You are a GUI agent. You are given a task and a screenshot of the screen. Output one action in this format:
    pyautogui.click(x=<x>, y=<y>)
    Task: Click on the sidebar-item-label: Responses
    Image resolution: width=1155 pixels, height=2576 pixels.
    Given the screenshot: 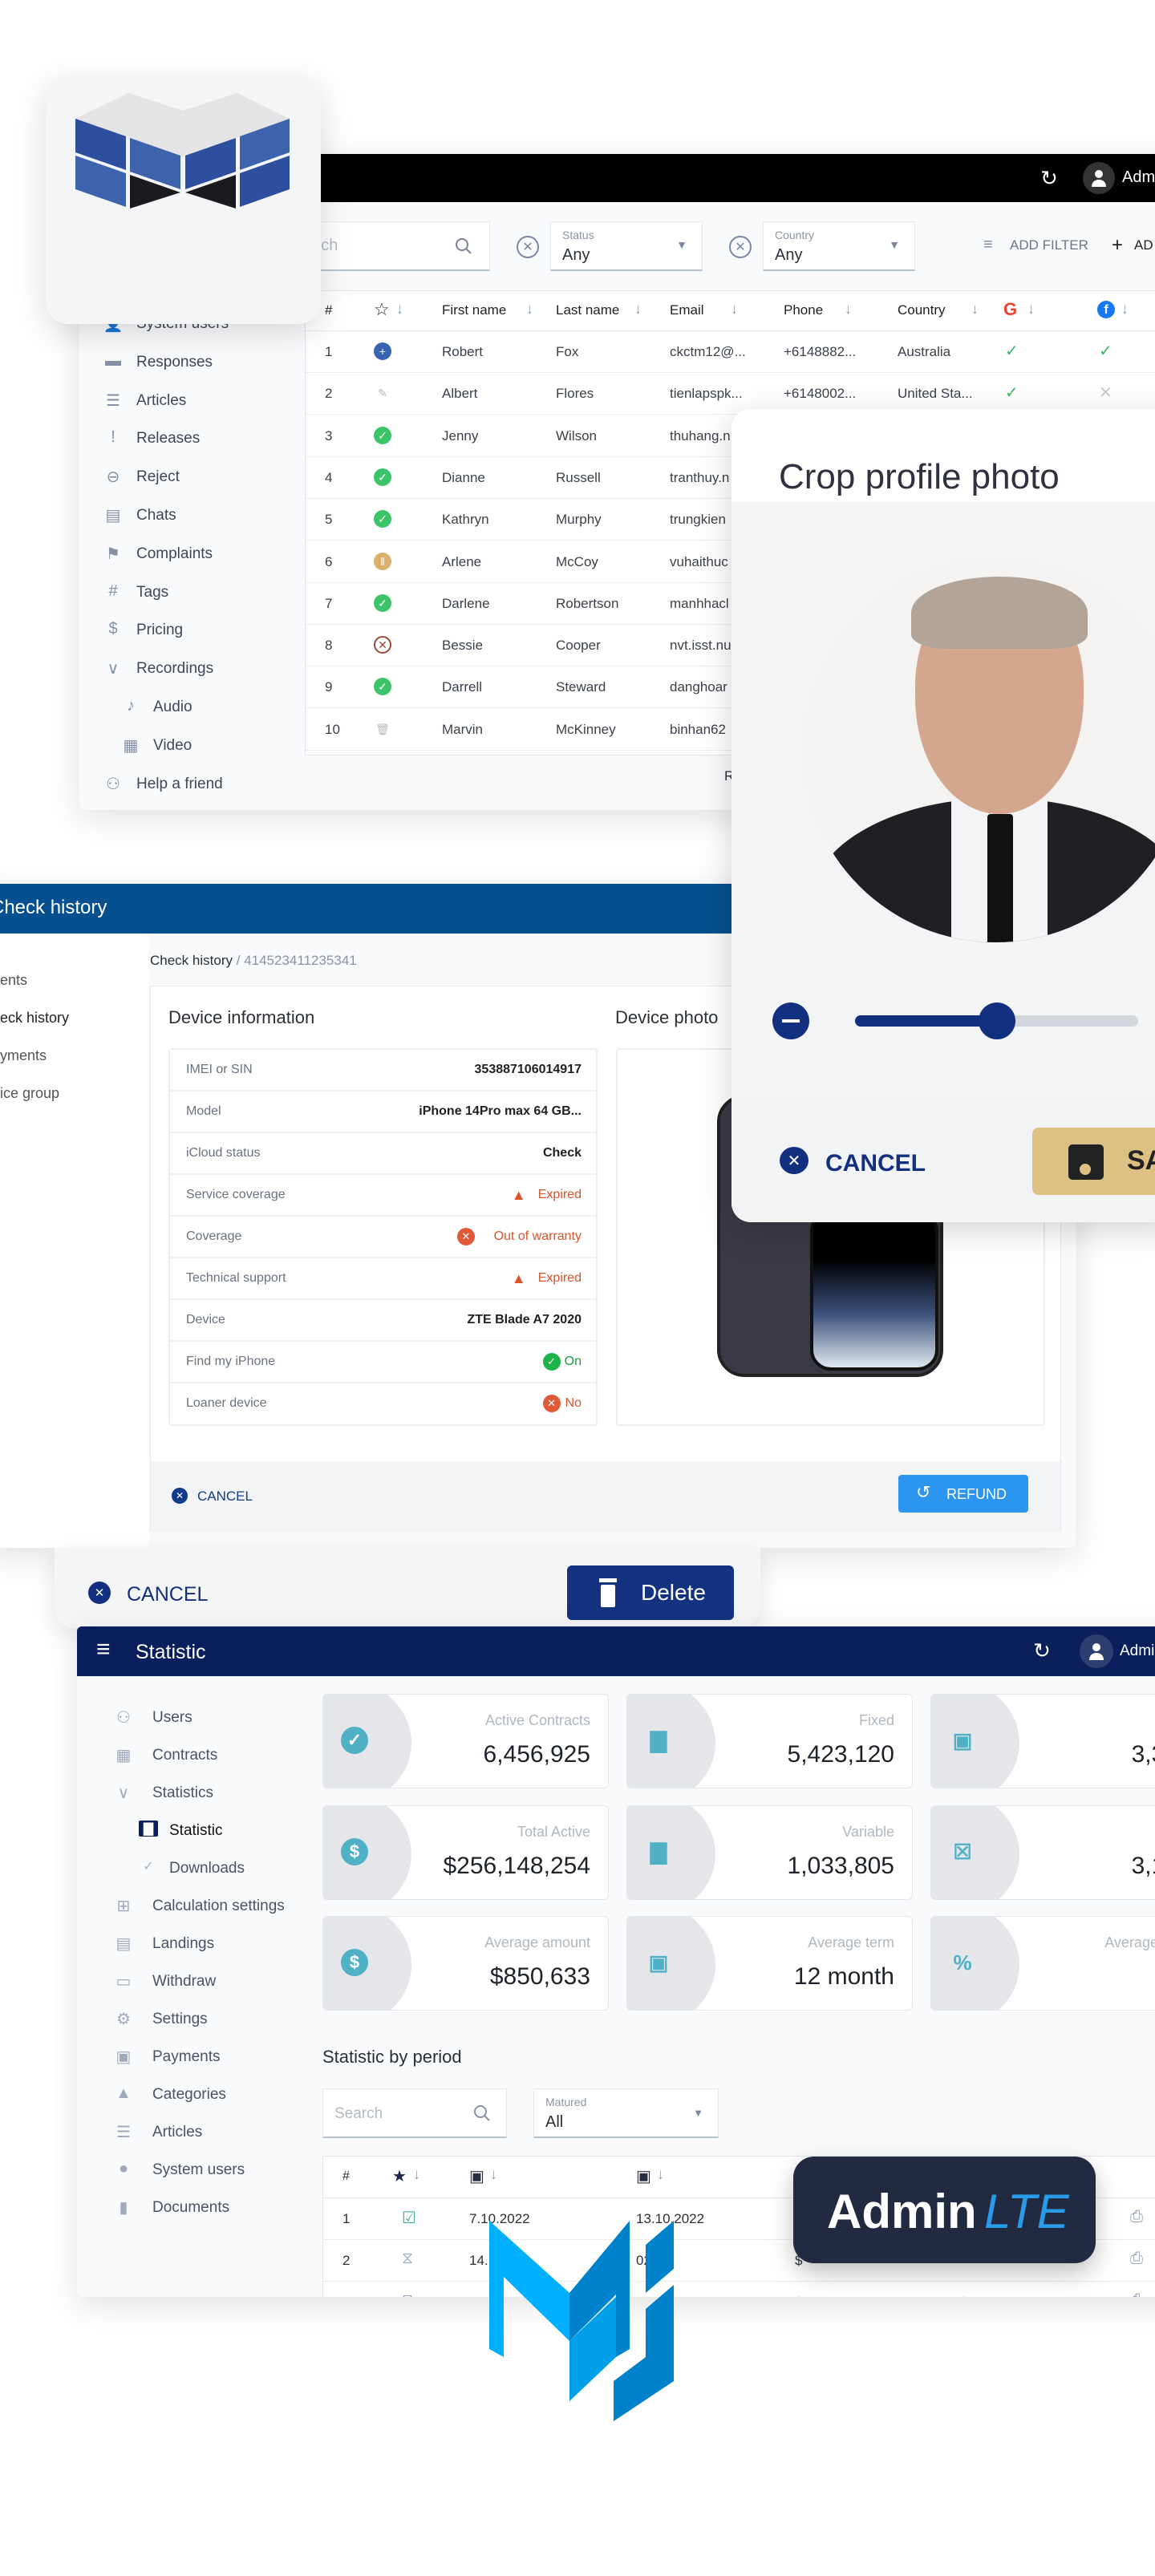 What is the action you would take?
    pyautogui.click(x=174, y=362)
    